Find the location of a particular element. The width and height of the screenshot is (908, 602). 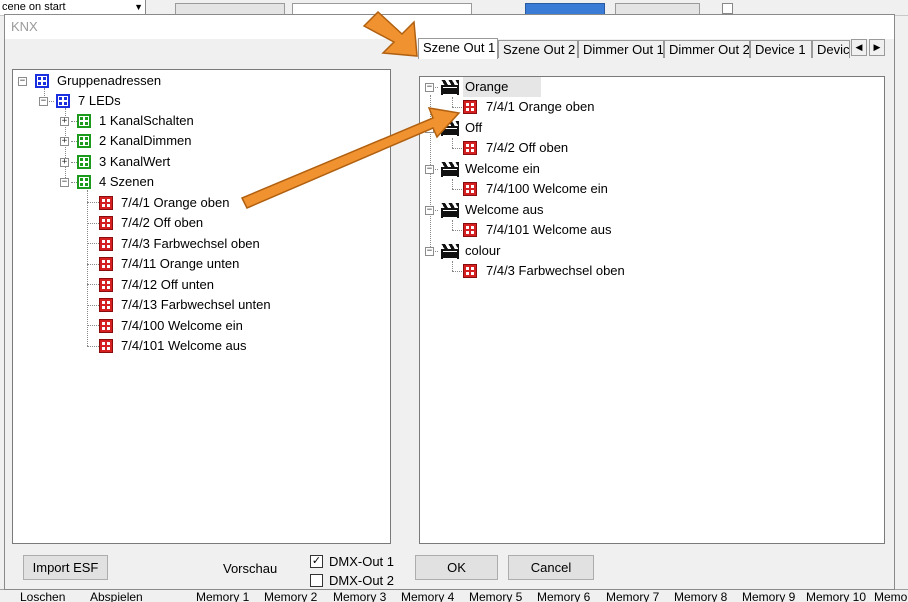

tree-node-main-group: − 7 LEDs is located at coordinates (198, 101).